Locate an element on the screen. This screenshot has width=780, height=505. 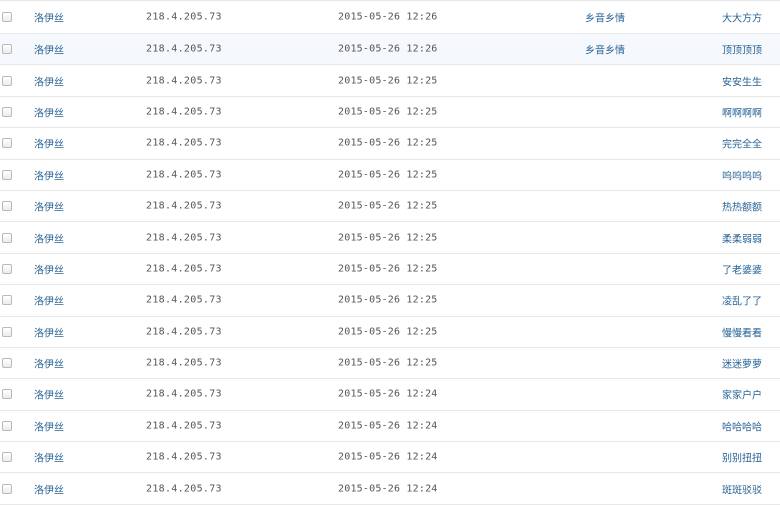
table-row: 洛伊丝 218.4.205.73 2015-05-26 12:25 安安生生 is located at coordinates (390, 81).